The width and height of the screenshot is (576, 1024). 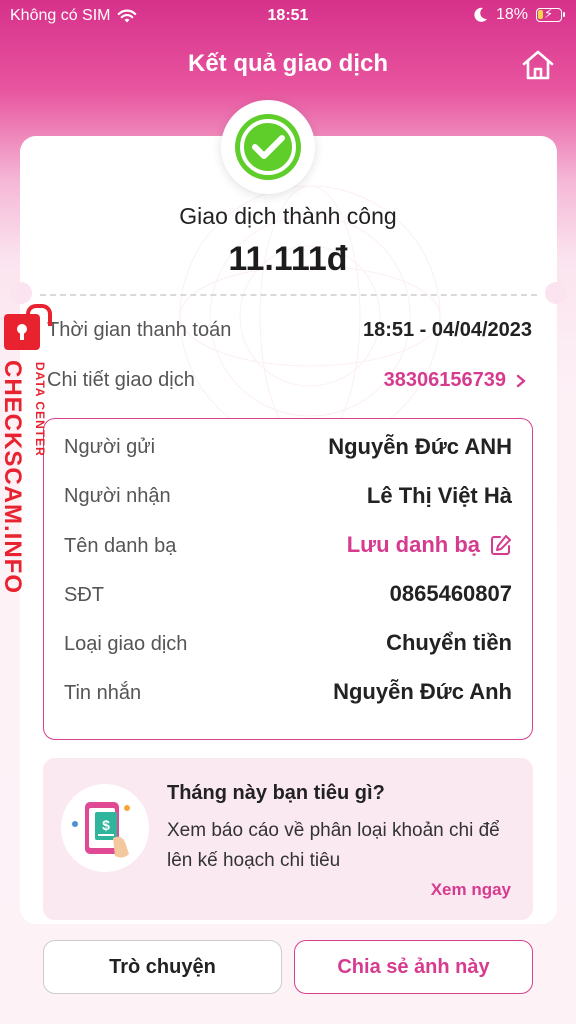 I want to click on expense-report-icon: $, so click(x=105, y=828).